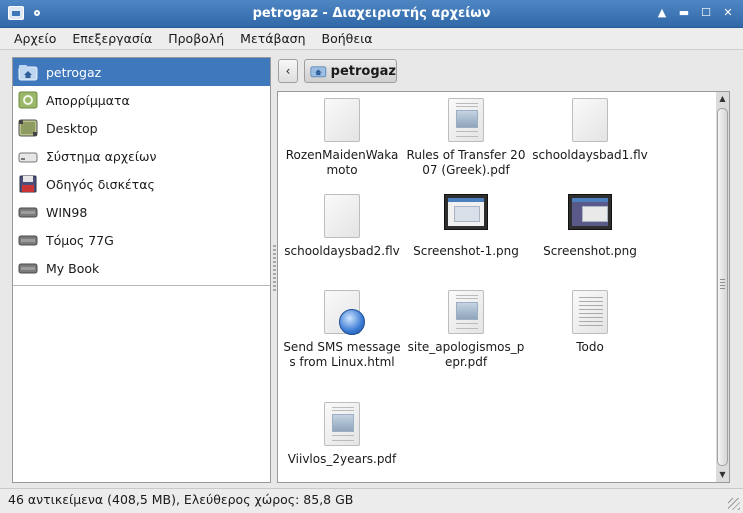 This screenshot has width=743, height=513. I want to click on chevron-left-icon: ‹, so click(288, 71).